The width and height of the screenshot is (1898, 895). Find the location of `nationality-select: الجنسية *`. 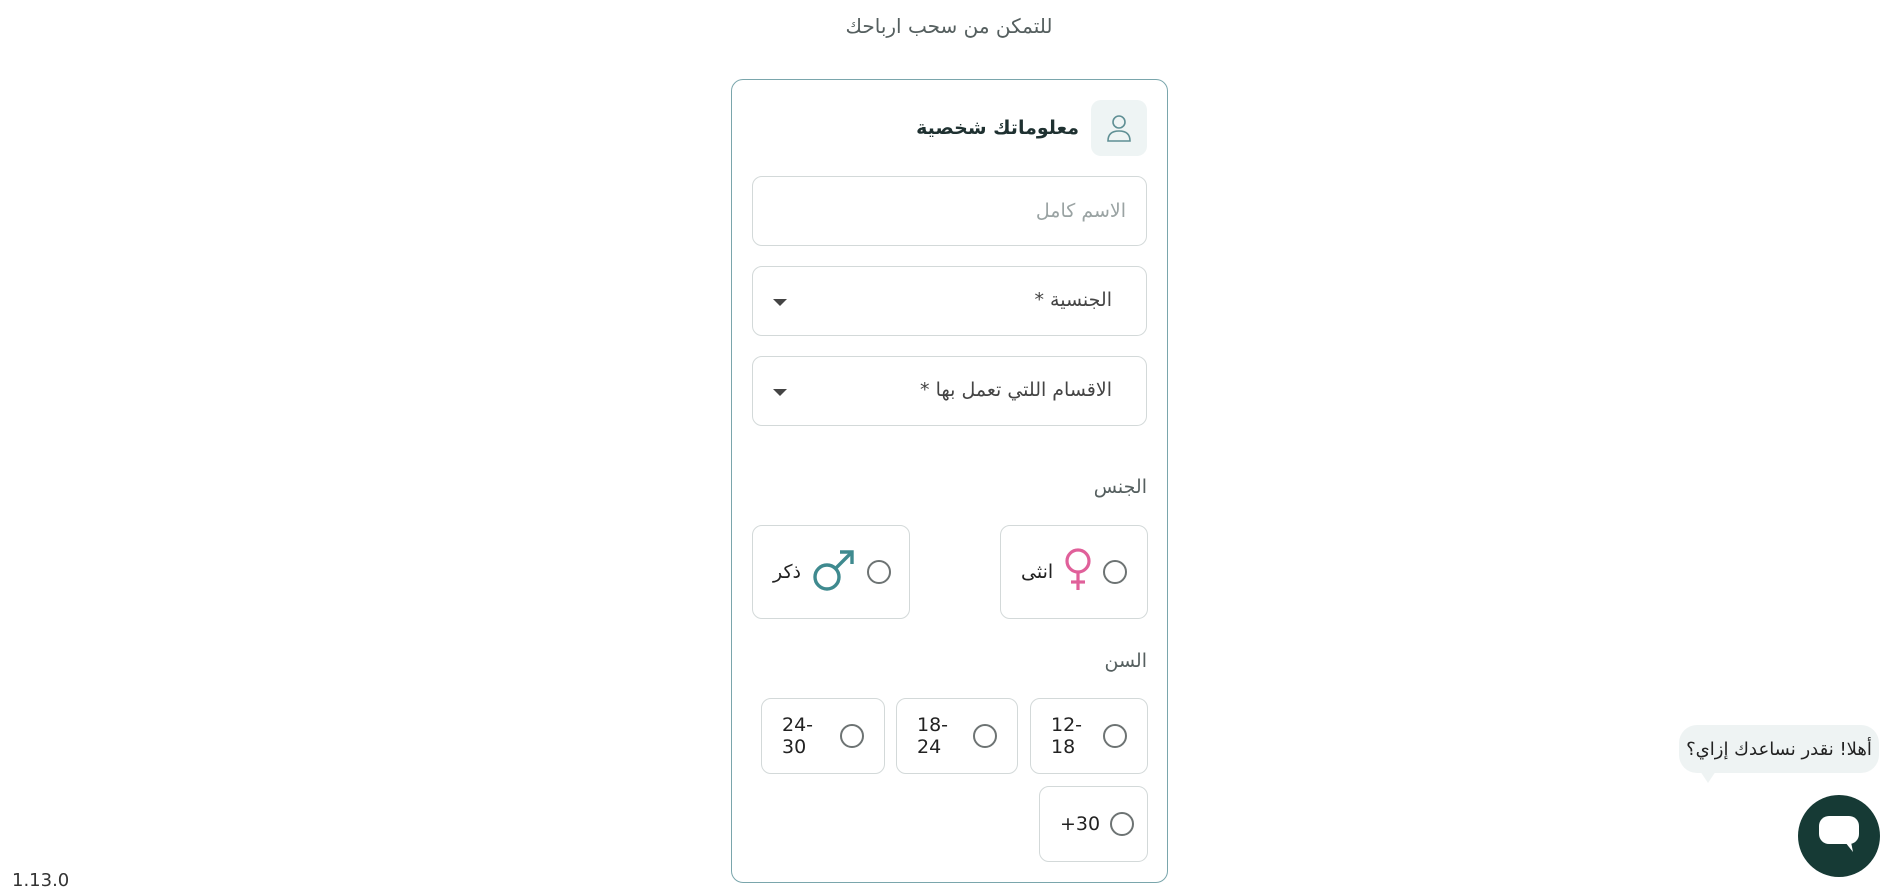

nationality-select: الجنسية * is located at coordinates (949, 301).